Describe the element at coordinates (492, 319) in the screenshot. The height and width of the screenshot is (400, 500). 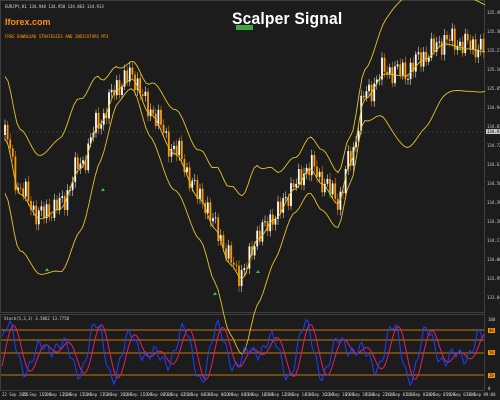
I see `oscillator-tick-label: 100` at that location.